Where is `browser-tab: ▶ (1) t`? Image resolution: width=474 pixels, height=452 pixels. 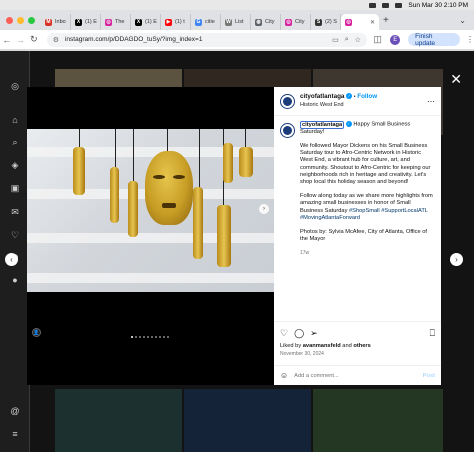
browser-tab: ▶ (1) t is located at coordinates (176, 22).